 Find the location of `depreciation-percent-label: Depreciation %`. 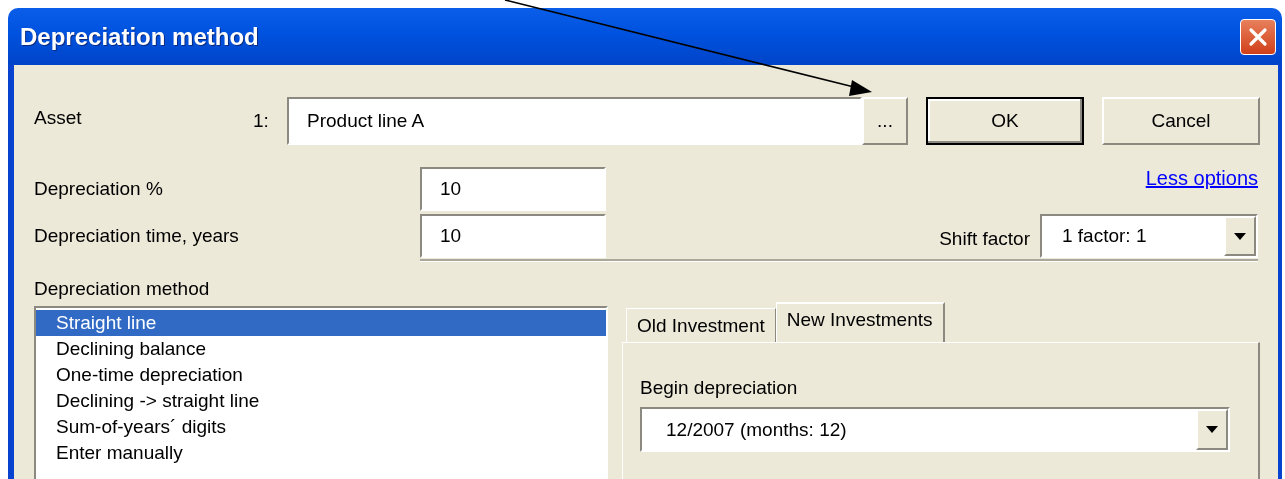

depreciation-percent-label: Depreciation % is located at coordinates (99, 189).